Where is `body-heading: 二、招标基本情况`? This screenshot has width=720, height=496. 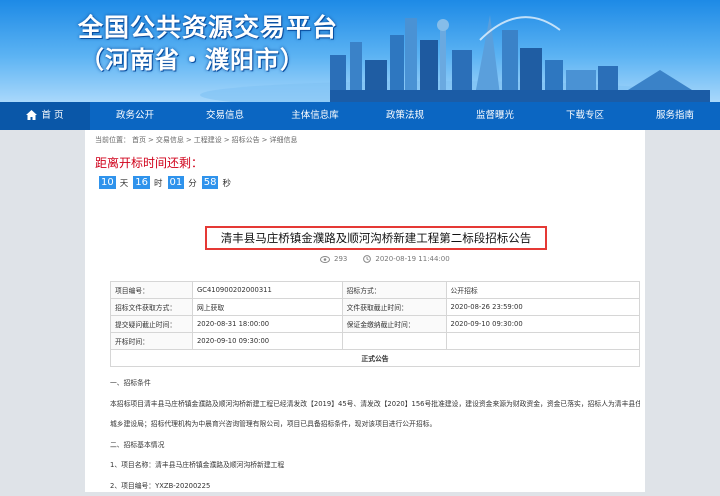 body-heading: 二、招标基本情况 is located at coordinates (375, 445).